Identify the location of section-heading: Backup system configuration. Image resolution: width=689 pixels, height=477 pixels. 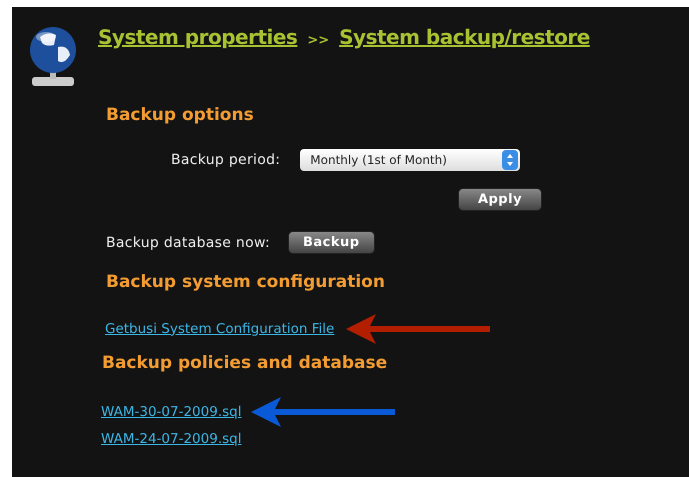
(246, 282).